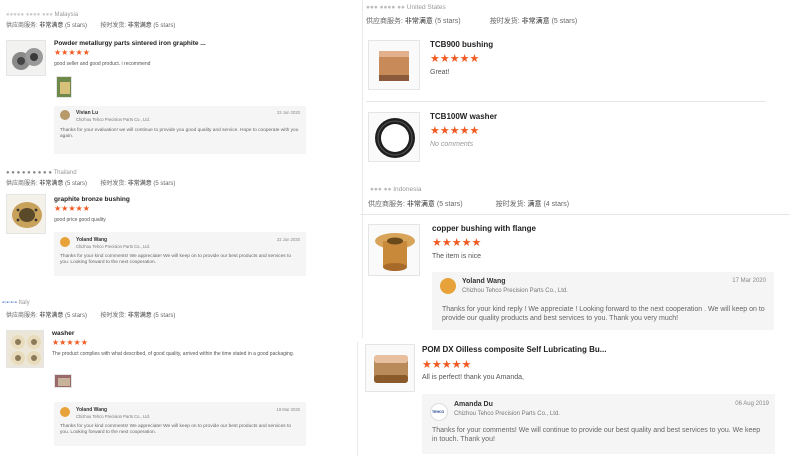 The image size is (800, 461). What do you see at coordinates (288, 112) in the screenshot?
I see `reply-date: 23 Jun 2020` at bounding box center [288, 112].